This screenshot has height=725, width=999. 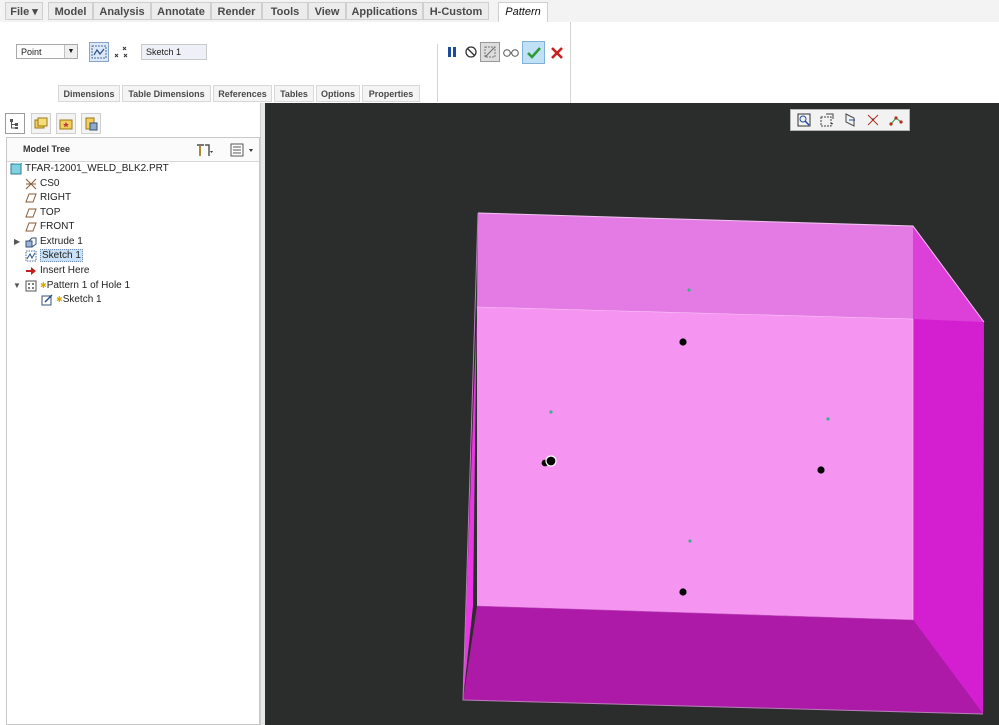 What do you see at coordinates (121, 52) in the screenshot?
I see `points-icon` at bounding box center [121, 52].